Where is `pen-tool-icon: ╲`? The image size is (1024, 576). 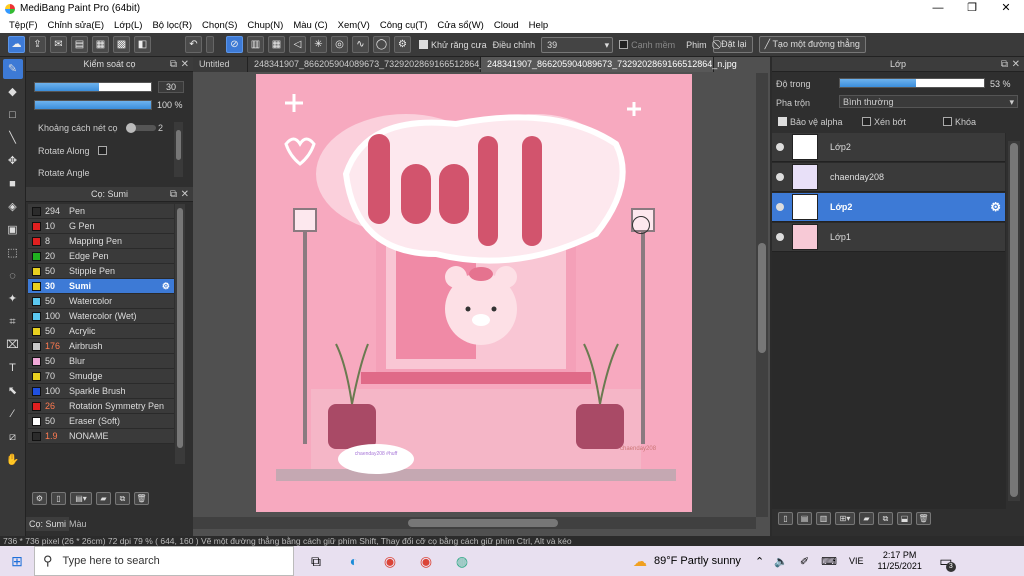
pen-tool-icon: ╲ is located at coordinates (13, 138).